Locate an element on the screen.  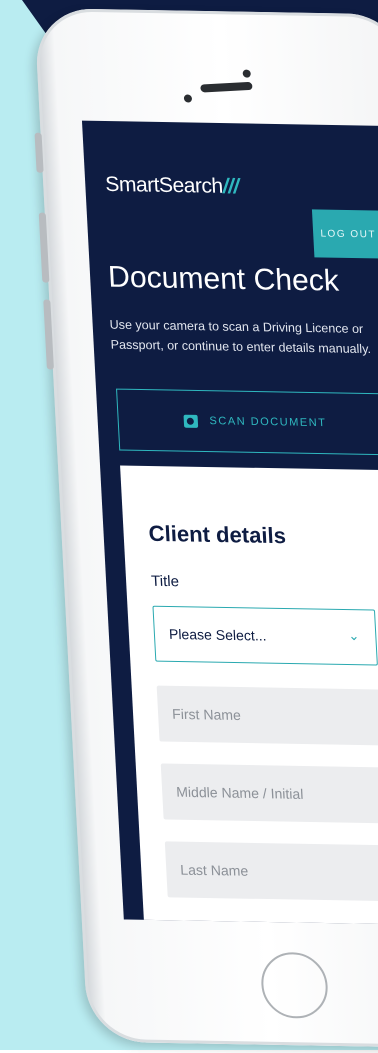
scan-document-label: SCAN DOCUMENT is located at coordinates (268, 422).